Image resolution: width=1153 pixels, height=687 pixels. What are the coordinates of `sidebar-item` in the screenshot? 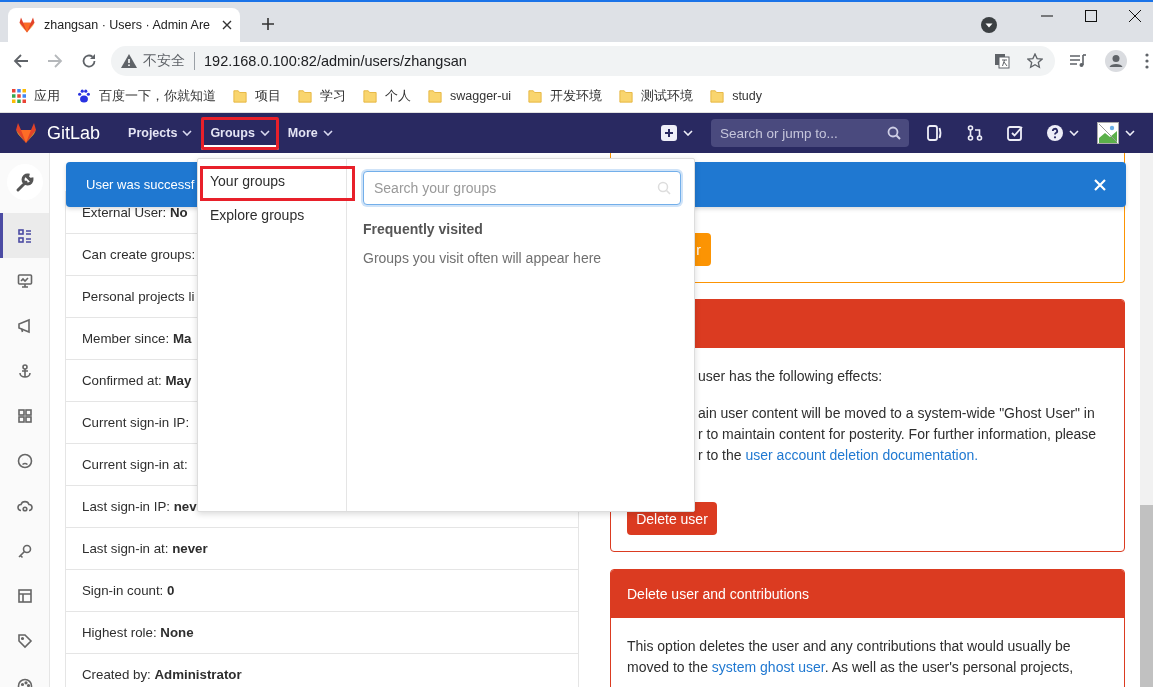 It's located at (24, 235).